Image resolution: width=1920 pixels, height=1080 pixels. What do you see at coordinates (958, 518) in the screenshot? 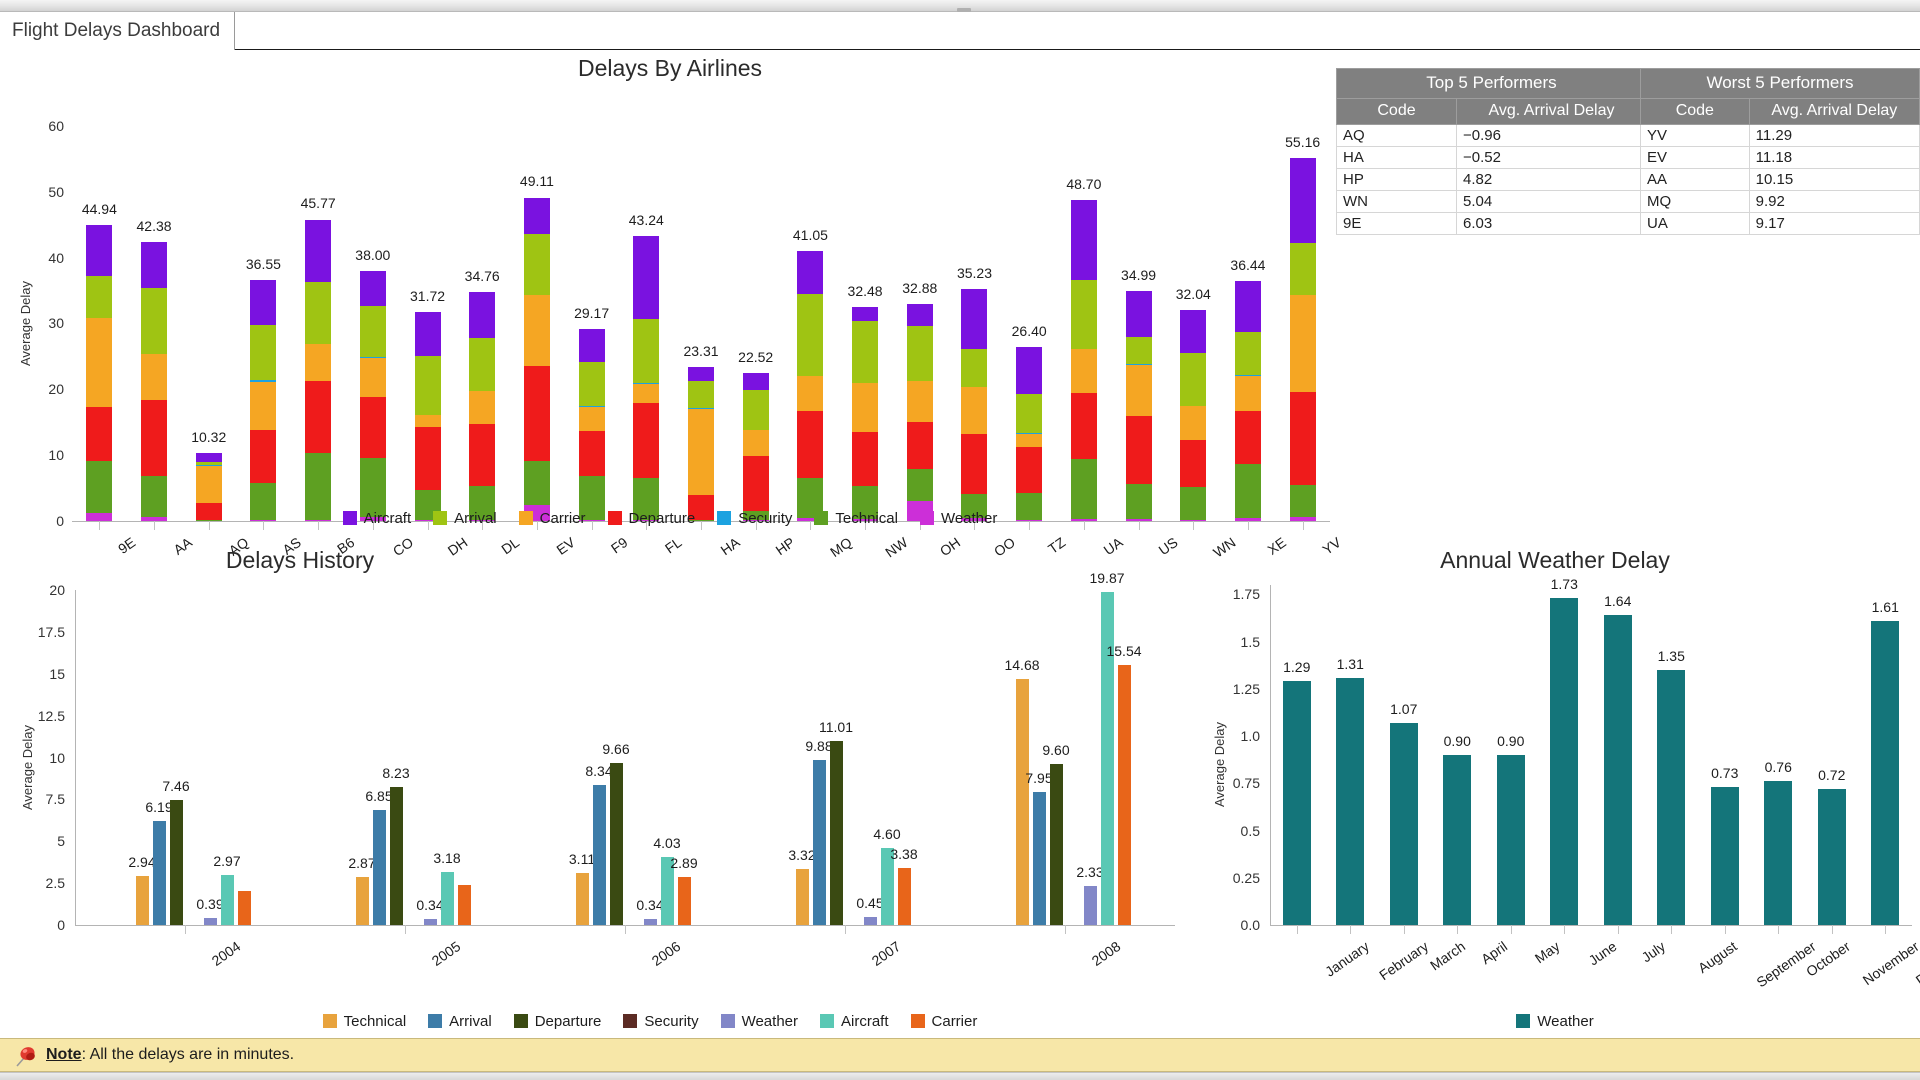
I see `airlines-legend-item: Weather` at bounding box center [958, 518].